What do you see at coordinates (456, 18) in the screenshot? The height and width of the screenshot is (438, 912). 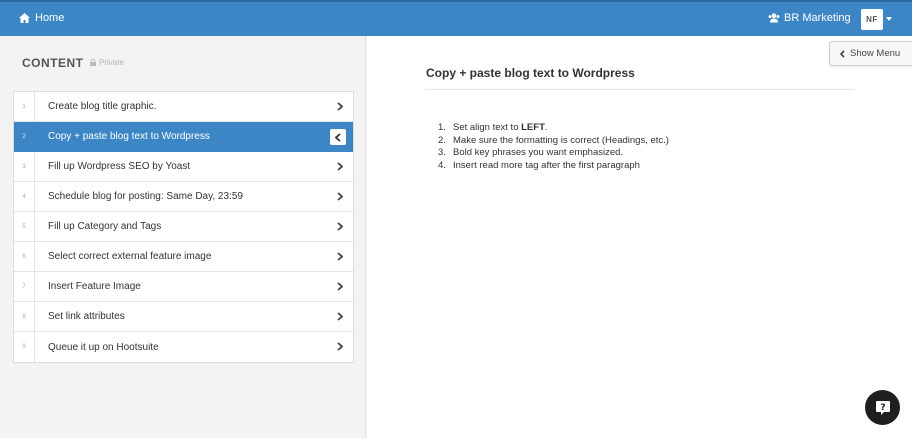 I see `top-navbar: Home BR Marketing NF` at bounding box center [456, 18].